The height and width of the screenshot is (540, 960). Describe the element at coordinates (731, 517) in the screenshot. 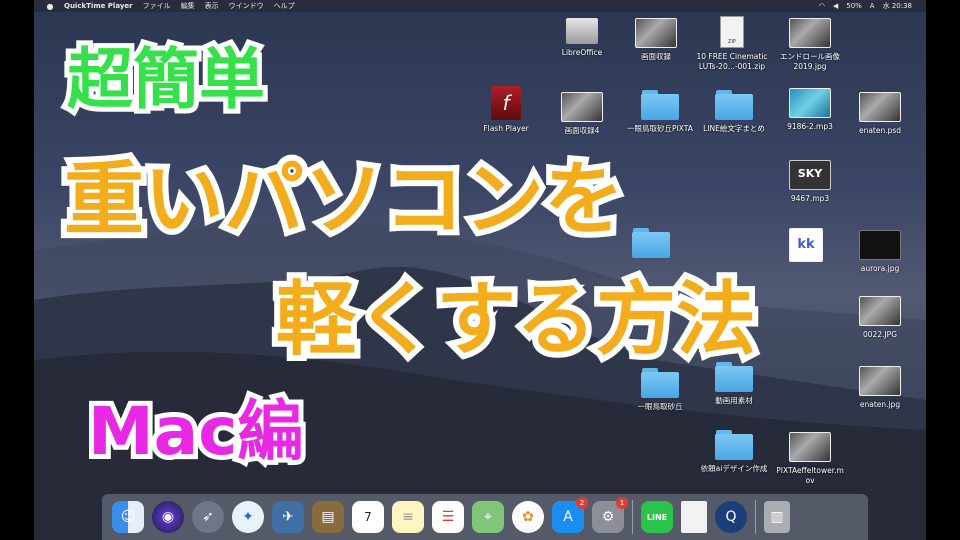

I see `quicktime-icon: Q` at that location.